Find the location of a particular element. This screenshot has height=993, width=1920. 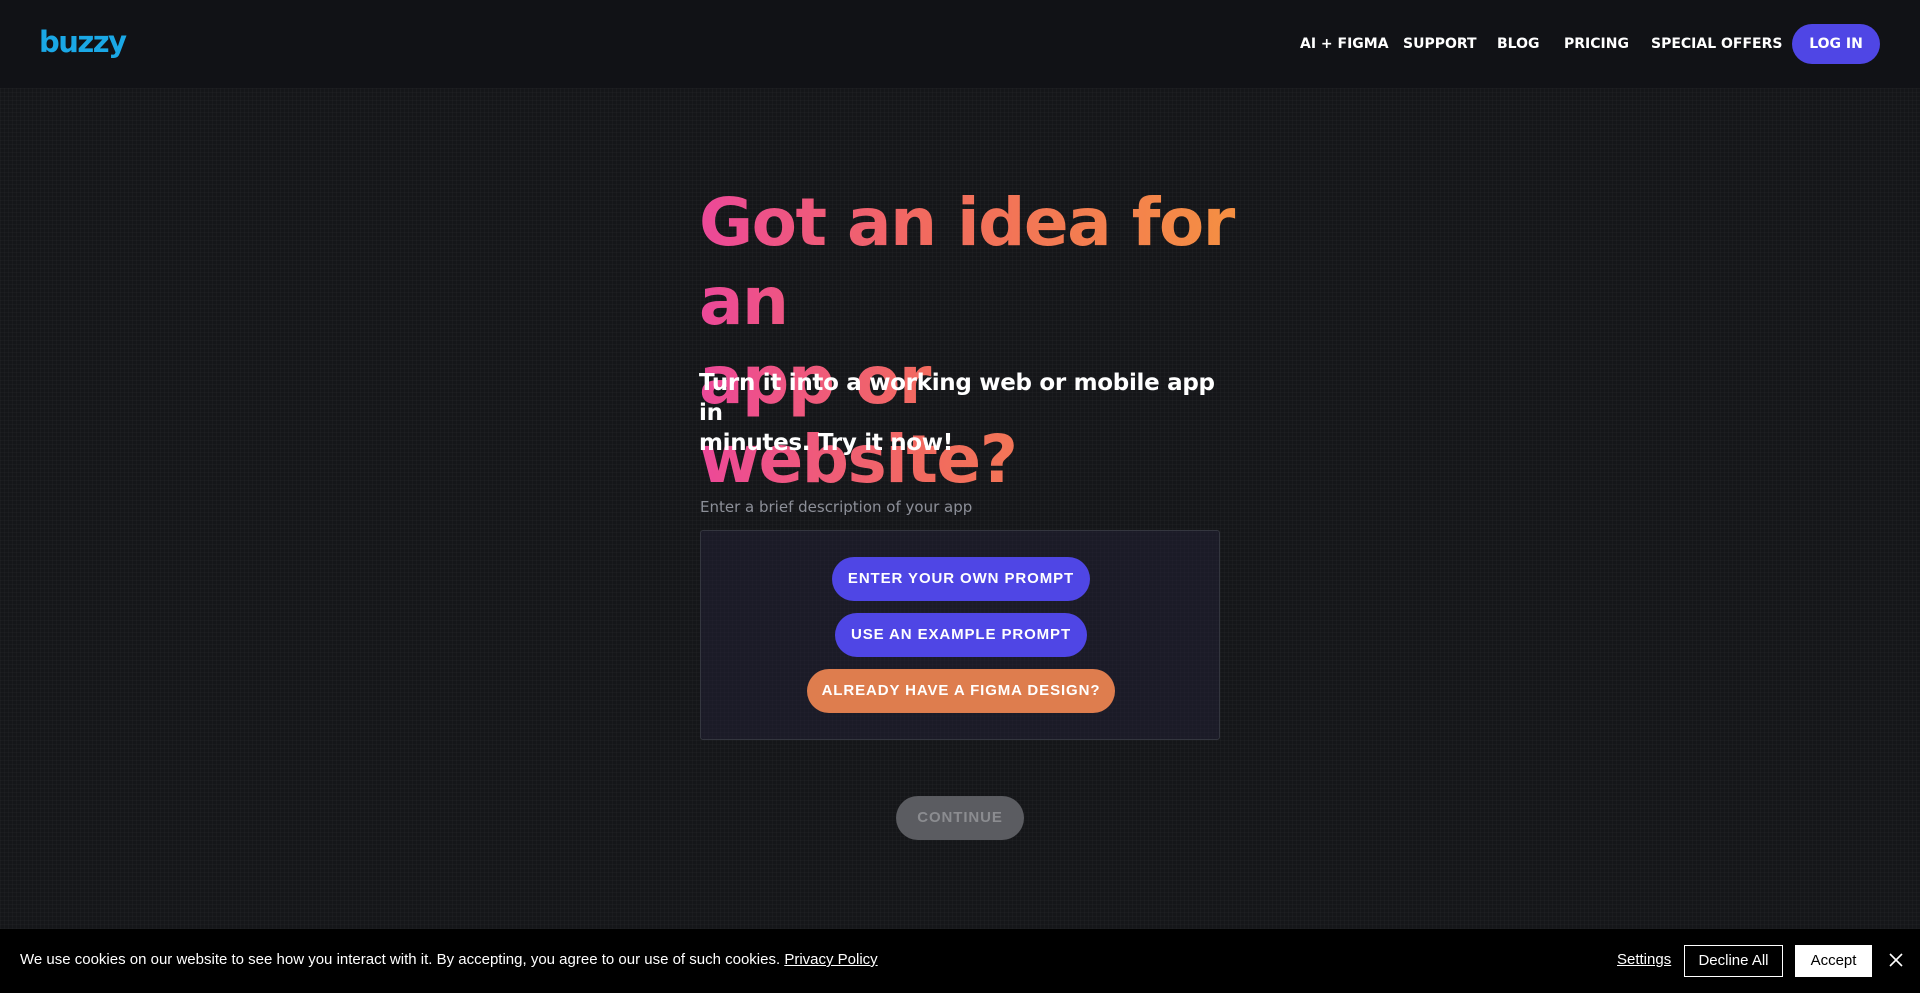

nav-special-offers: SPECIAL OFFERS is located at coordinates (1716, 44).